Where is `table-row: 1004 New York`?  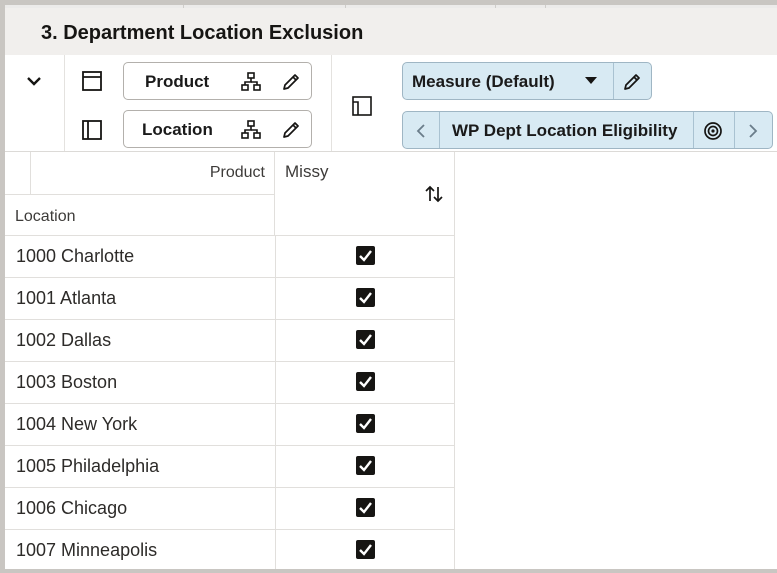 table-row: 1004 New York is located at coordinates (230, 425).